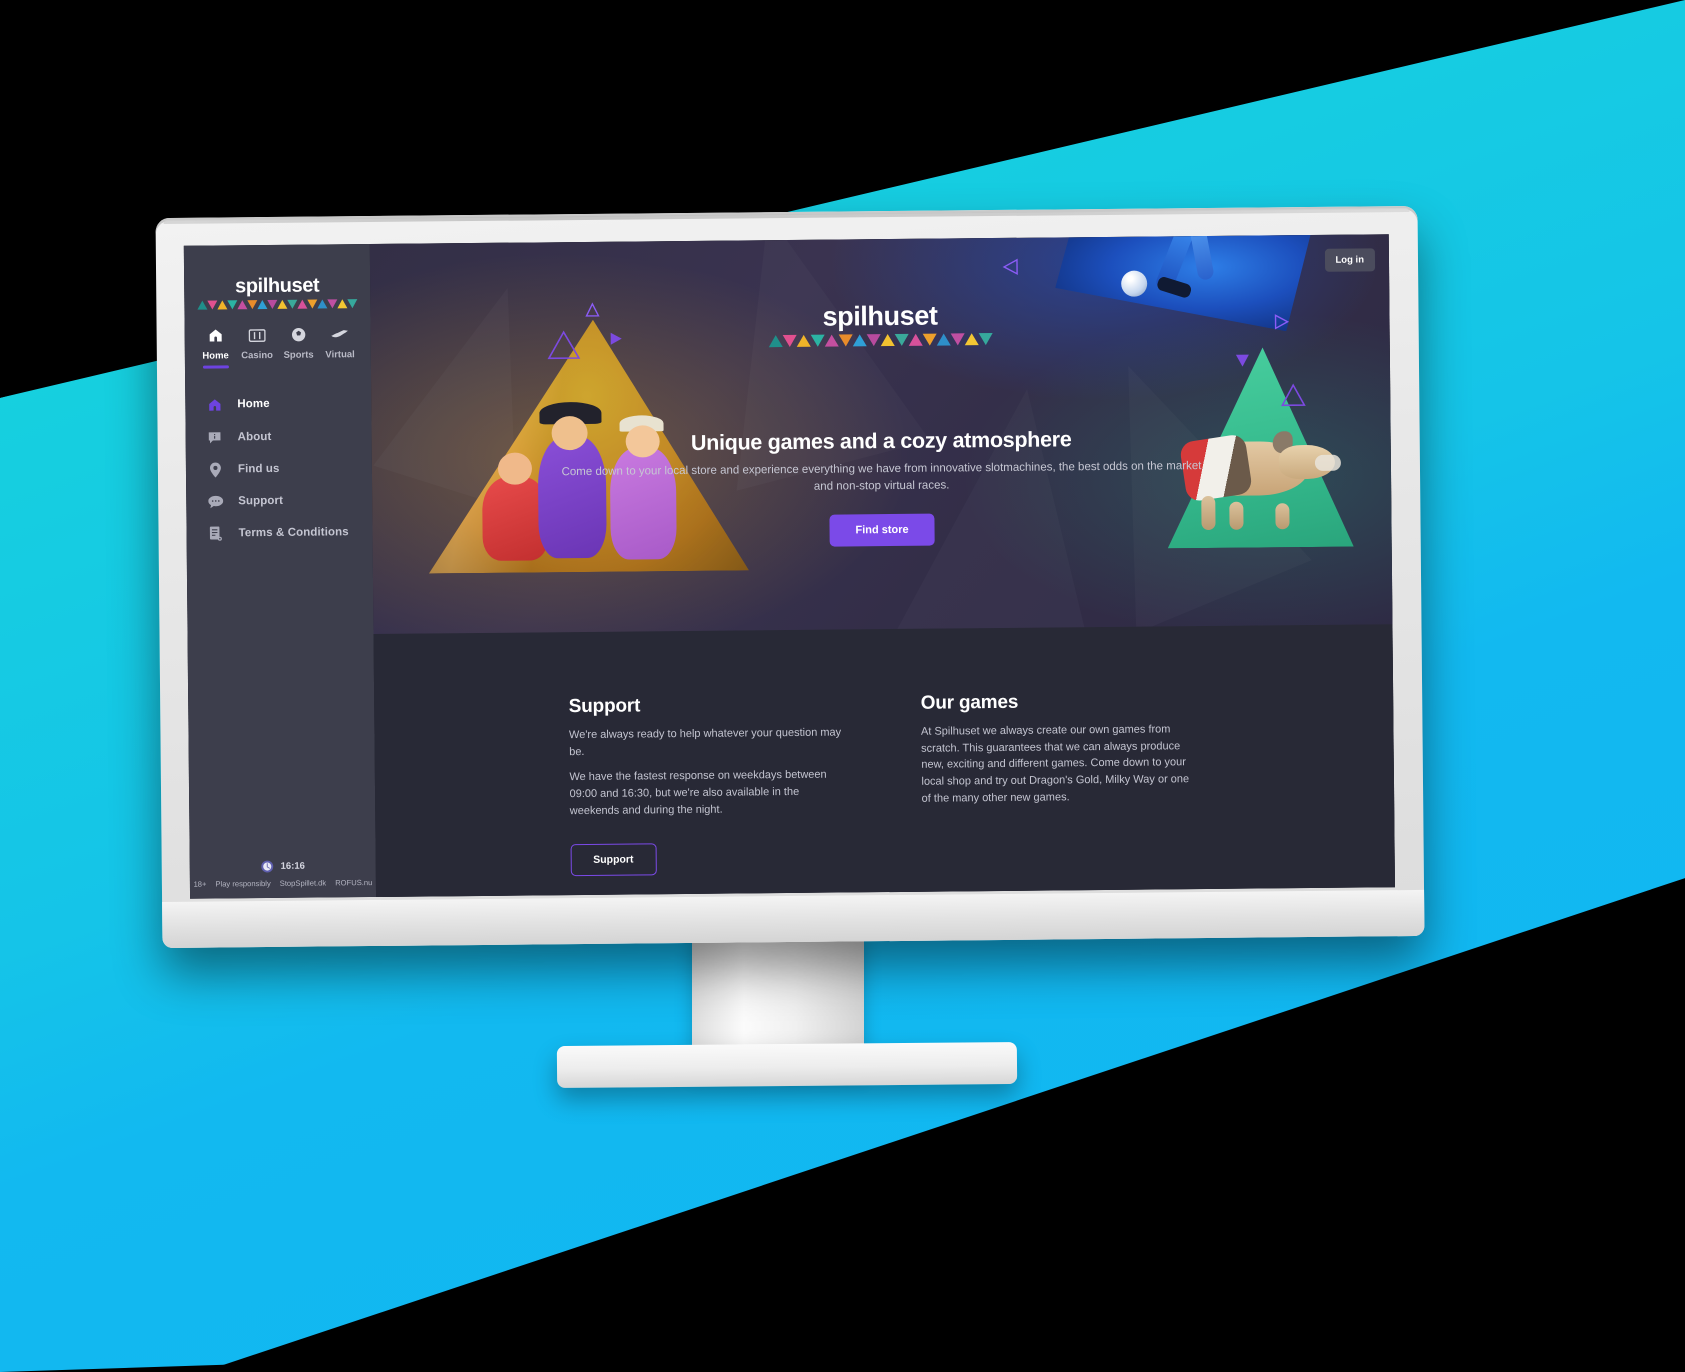  I want to click on tab-sports: Sports, so click(299, 346).